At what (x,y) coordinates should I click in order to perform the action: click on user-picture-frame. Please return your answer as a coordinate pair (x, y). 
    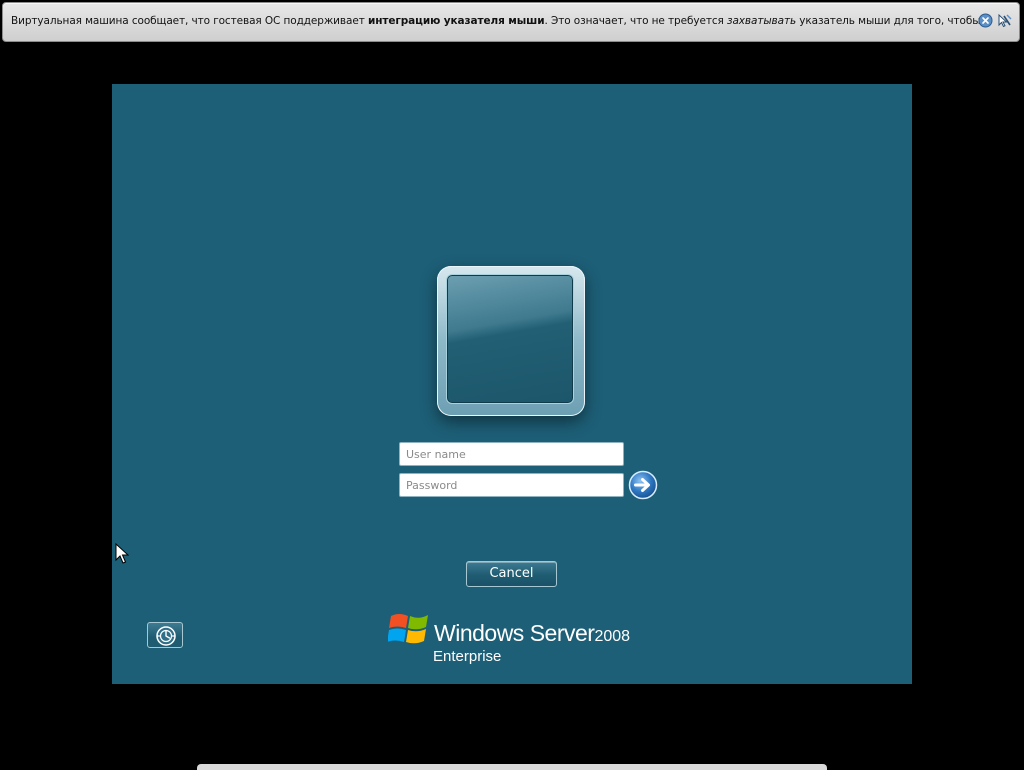
    Looking at the image, I should click on (510, 339).